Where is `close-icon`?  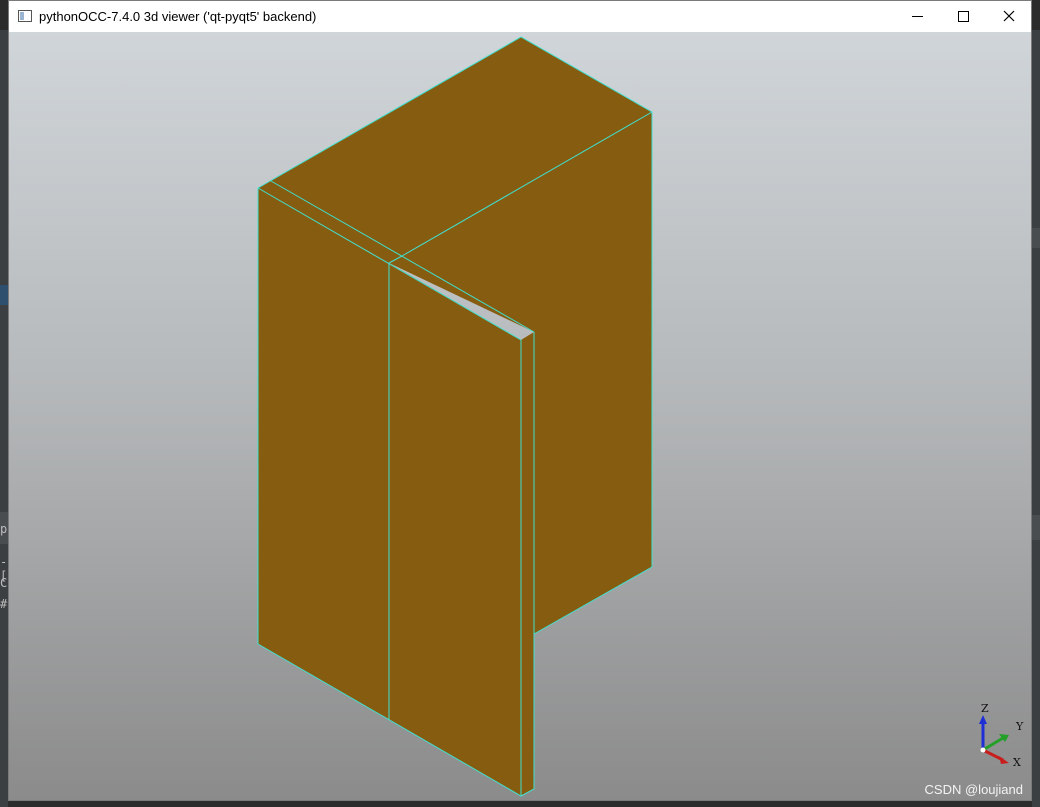 close-icon is located at coordinates (1009, 16).